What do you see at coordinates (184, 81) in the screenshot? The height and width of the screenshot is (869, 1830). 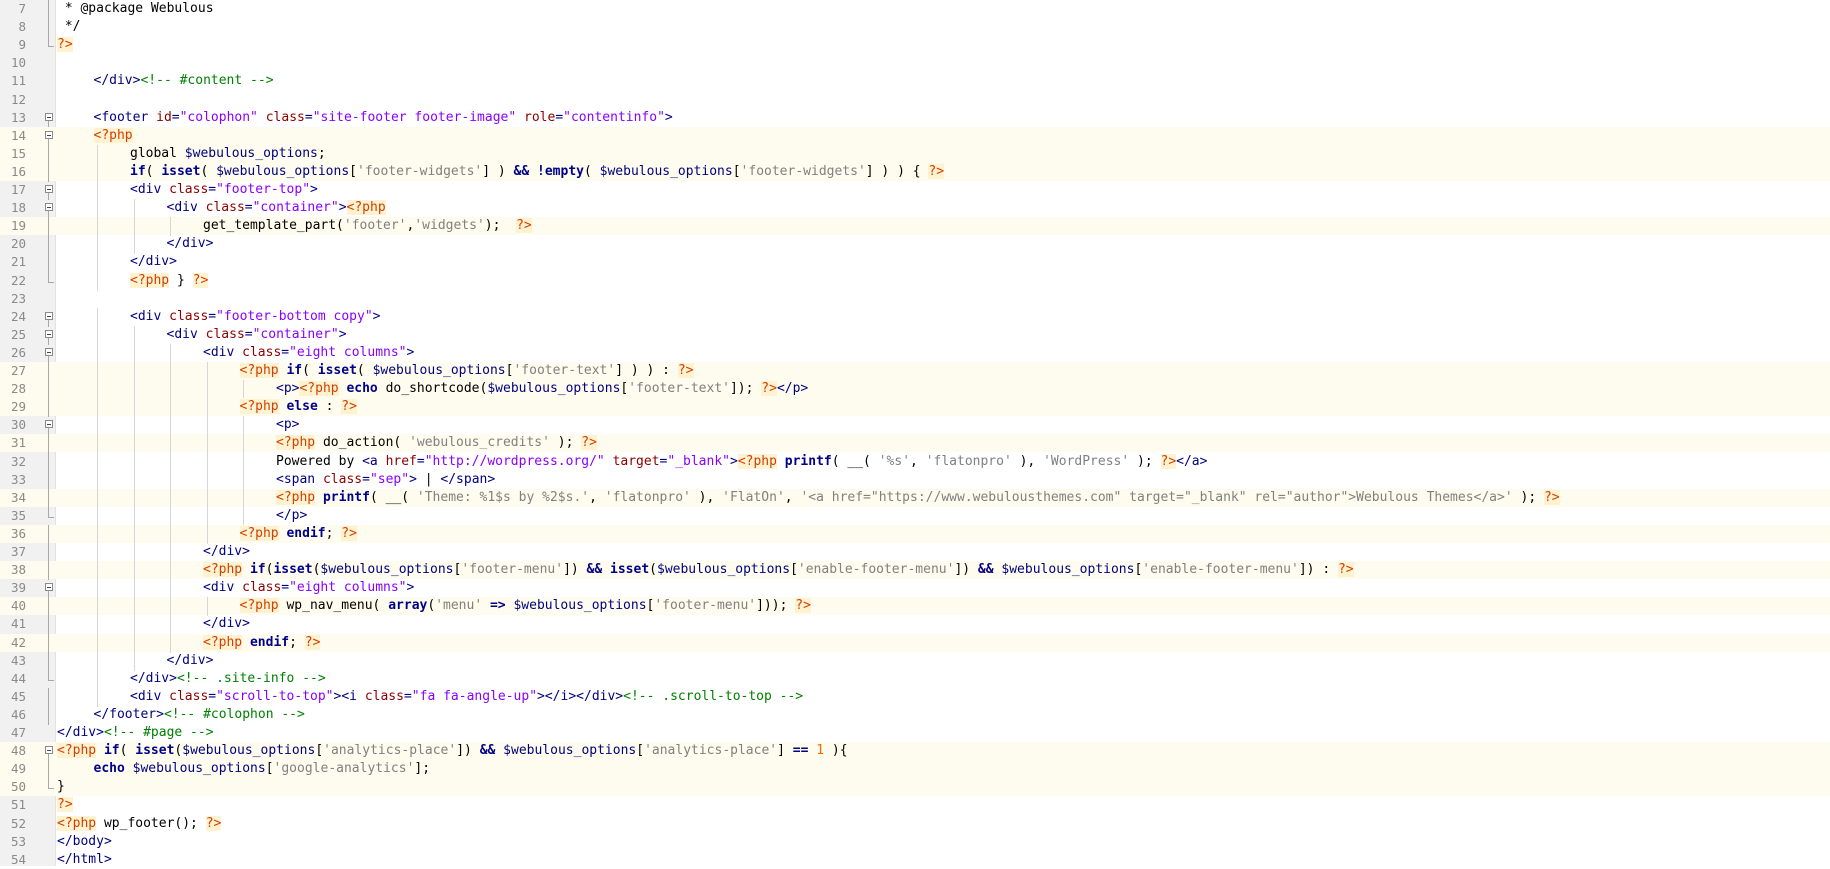 I see `code-text: </div><!-- #content -->` at bounding box center [184, 81].